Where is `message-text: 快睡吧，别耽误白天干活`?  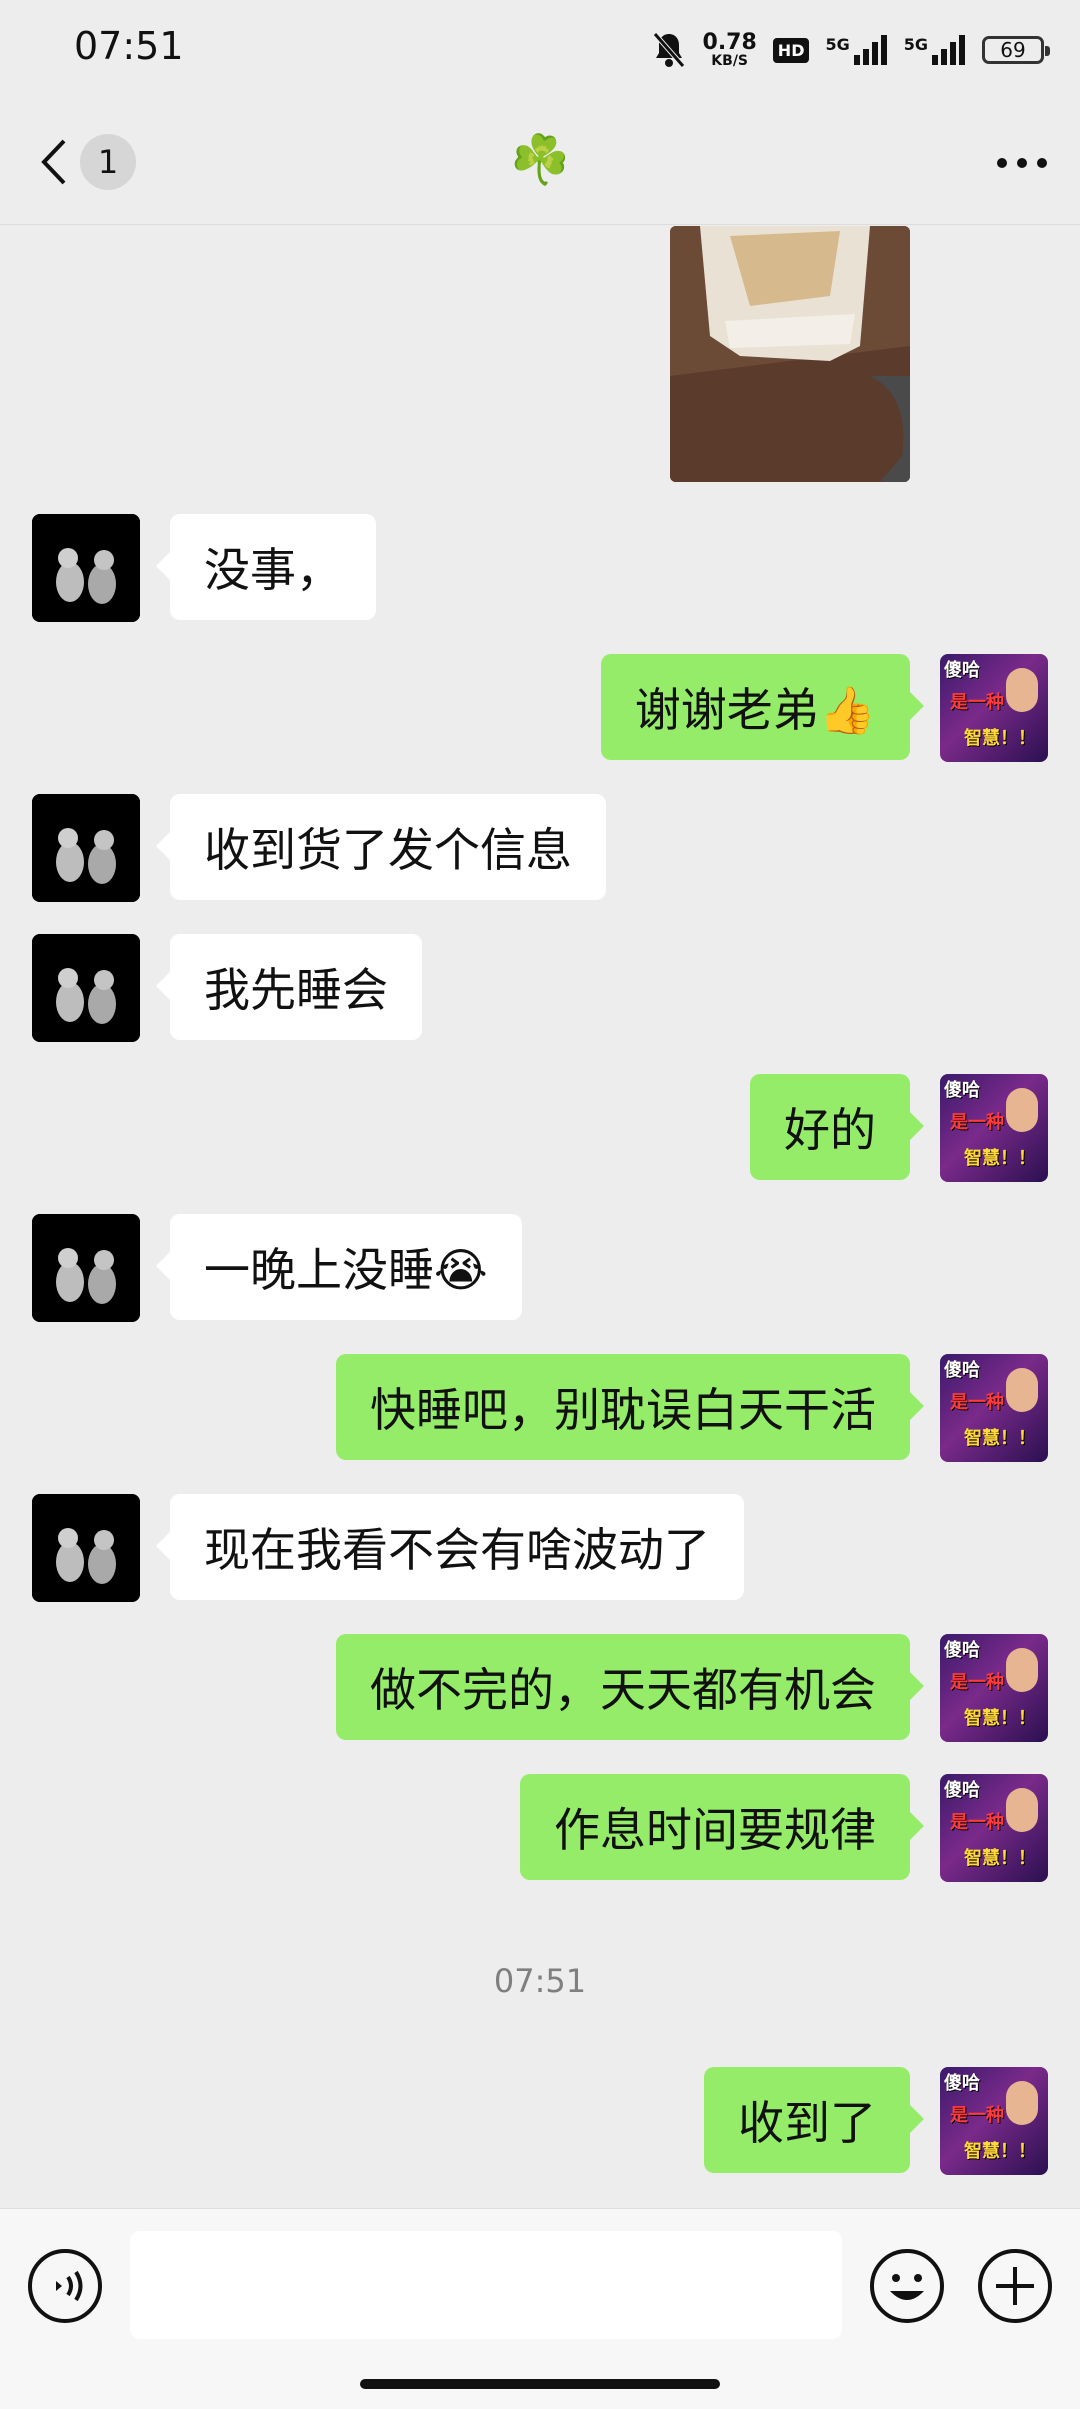 message-text: 快睡吧，别耽误白天干活 is located at coordinates (623, 1410).